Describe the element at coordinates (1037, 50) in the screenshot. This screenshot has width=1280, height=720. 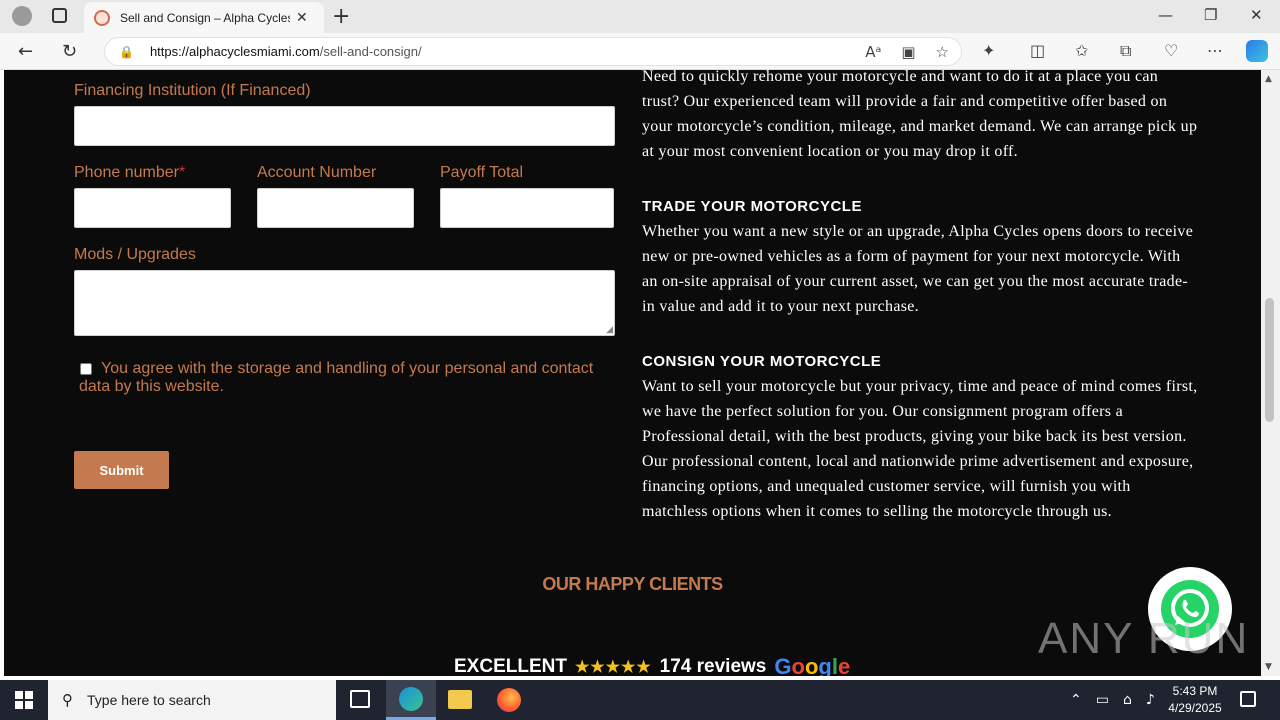
I see `split-screen-icon: ◫` at that location.